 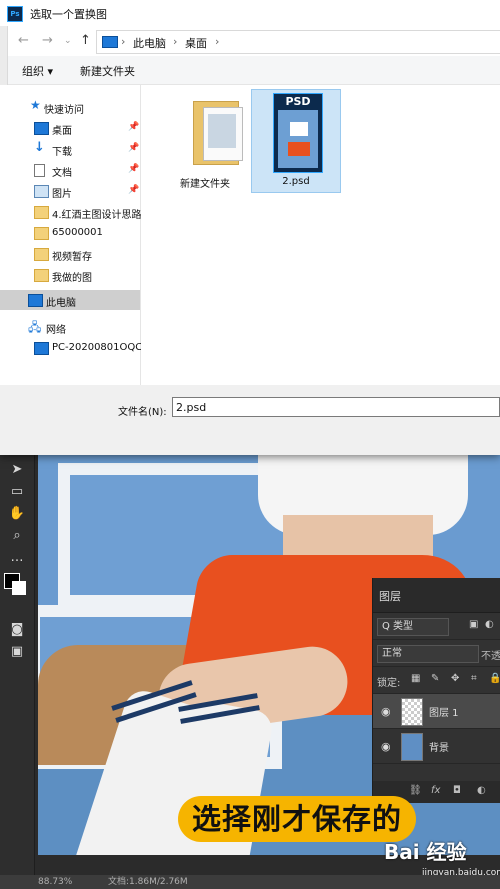 What do you see at coordinates (436, 746) in the screenshot?
I see `layer-row-background: ◉ 背景` at bounding box center [436, 746].